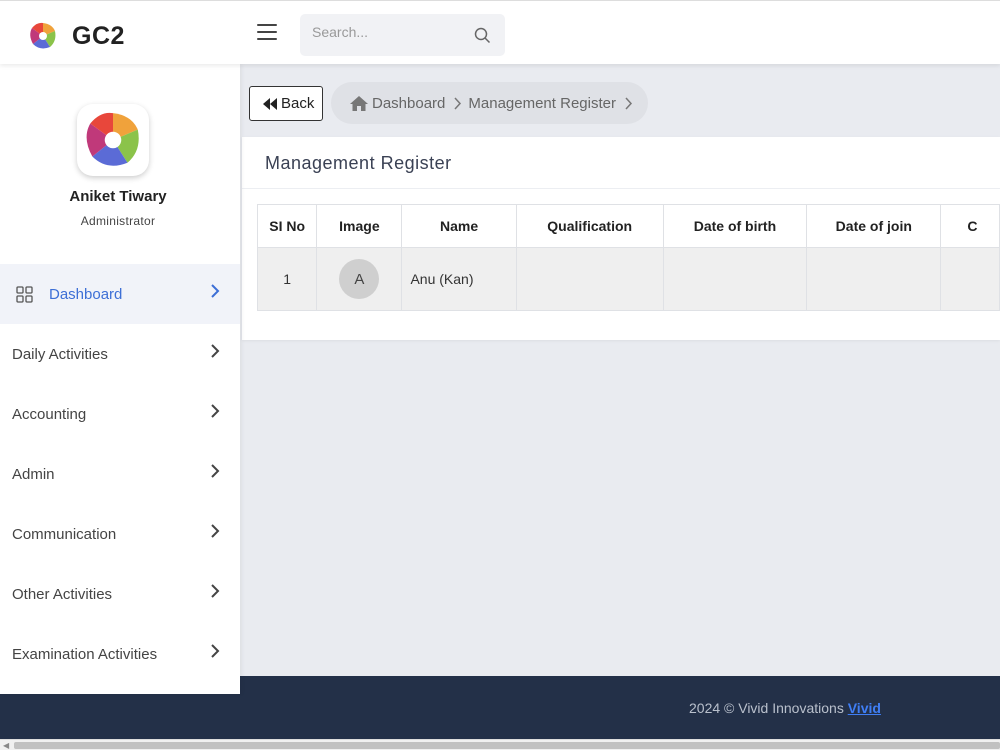 The width and height of the screenshot is (1000, 750). I want to click on sidebar-item-label: Dashboard, so click(86, 294).